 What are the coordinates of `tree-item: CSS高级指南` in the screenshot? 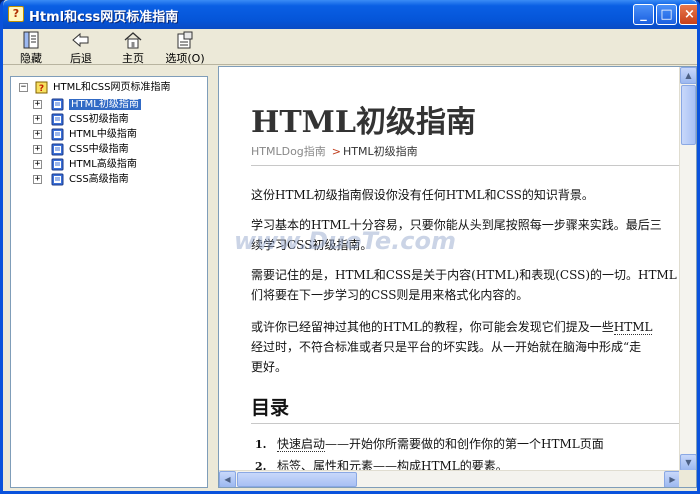 It's located at (99, 179).